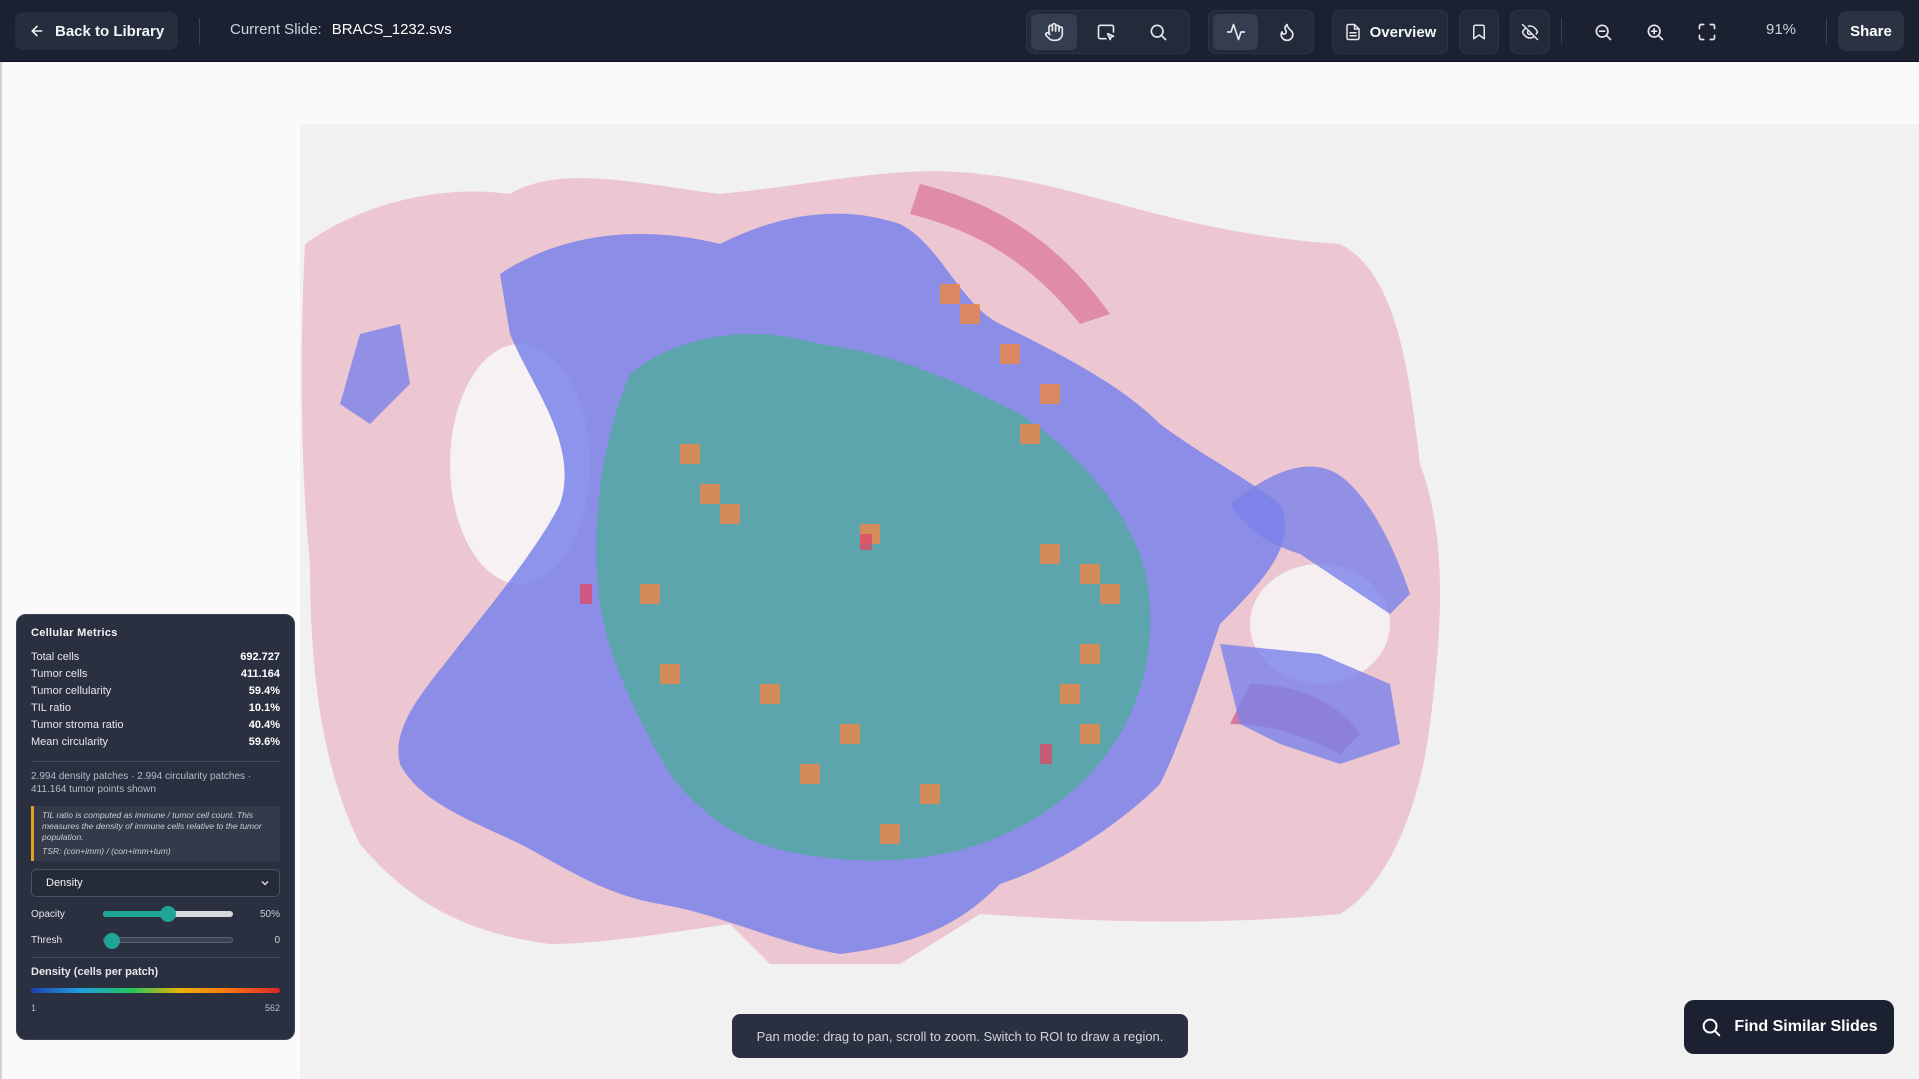  Describe the element at coordinates (34, 1008) in the screenshot. I see `legend-min: 1` at that location.